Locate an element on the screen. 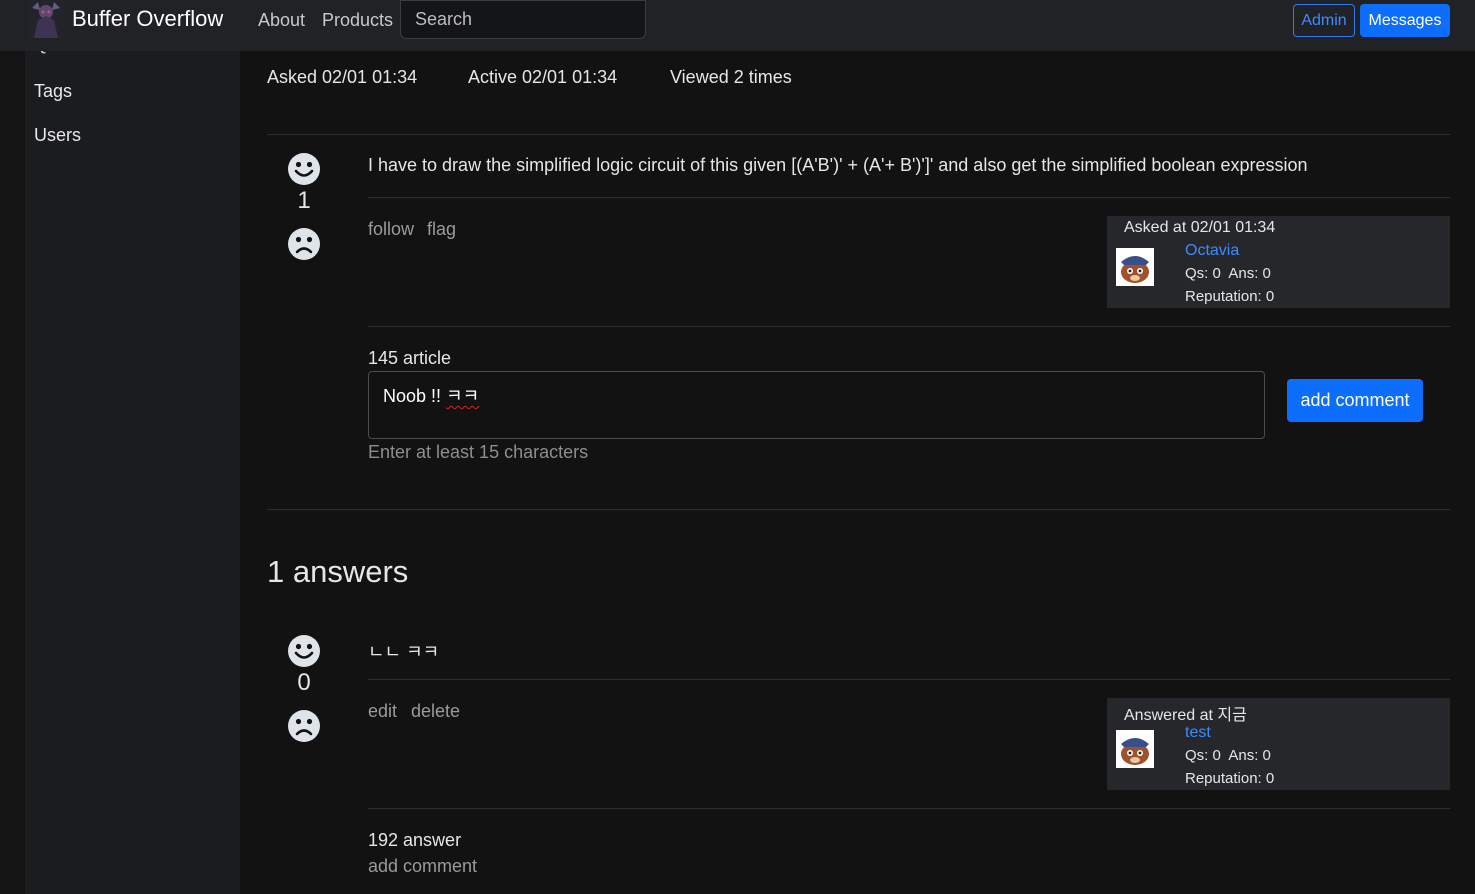 The image size is (1475, 894). answer-comment-label: 192 answer is located at coordinates (415, 840).